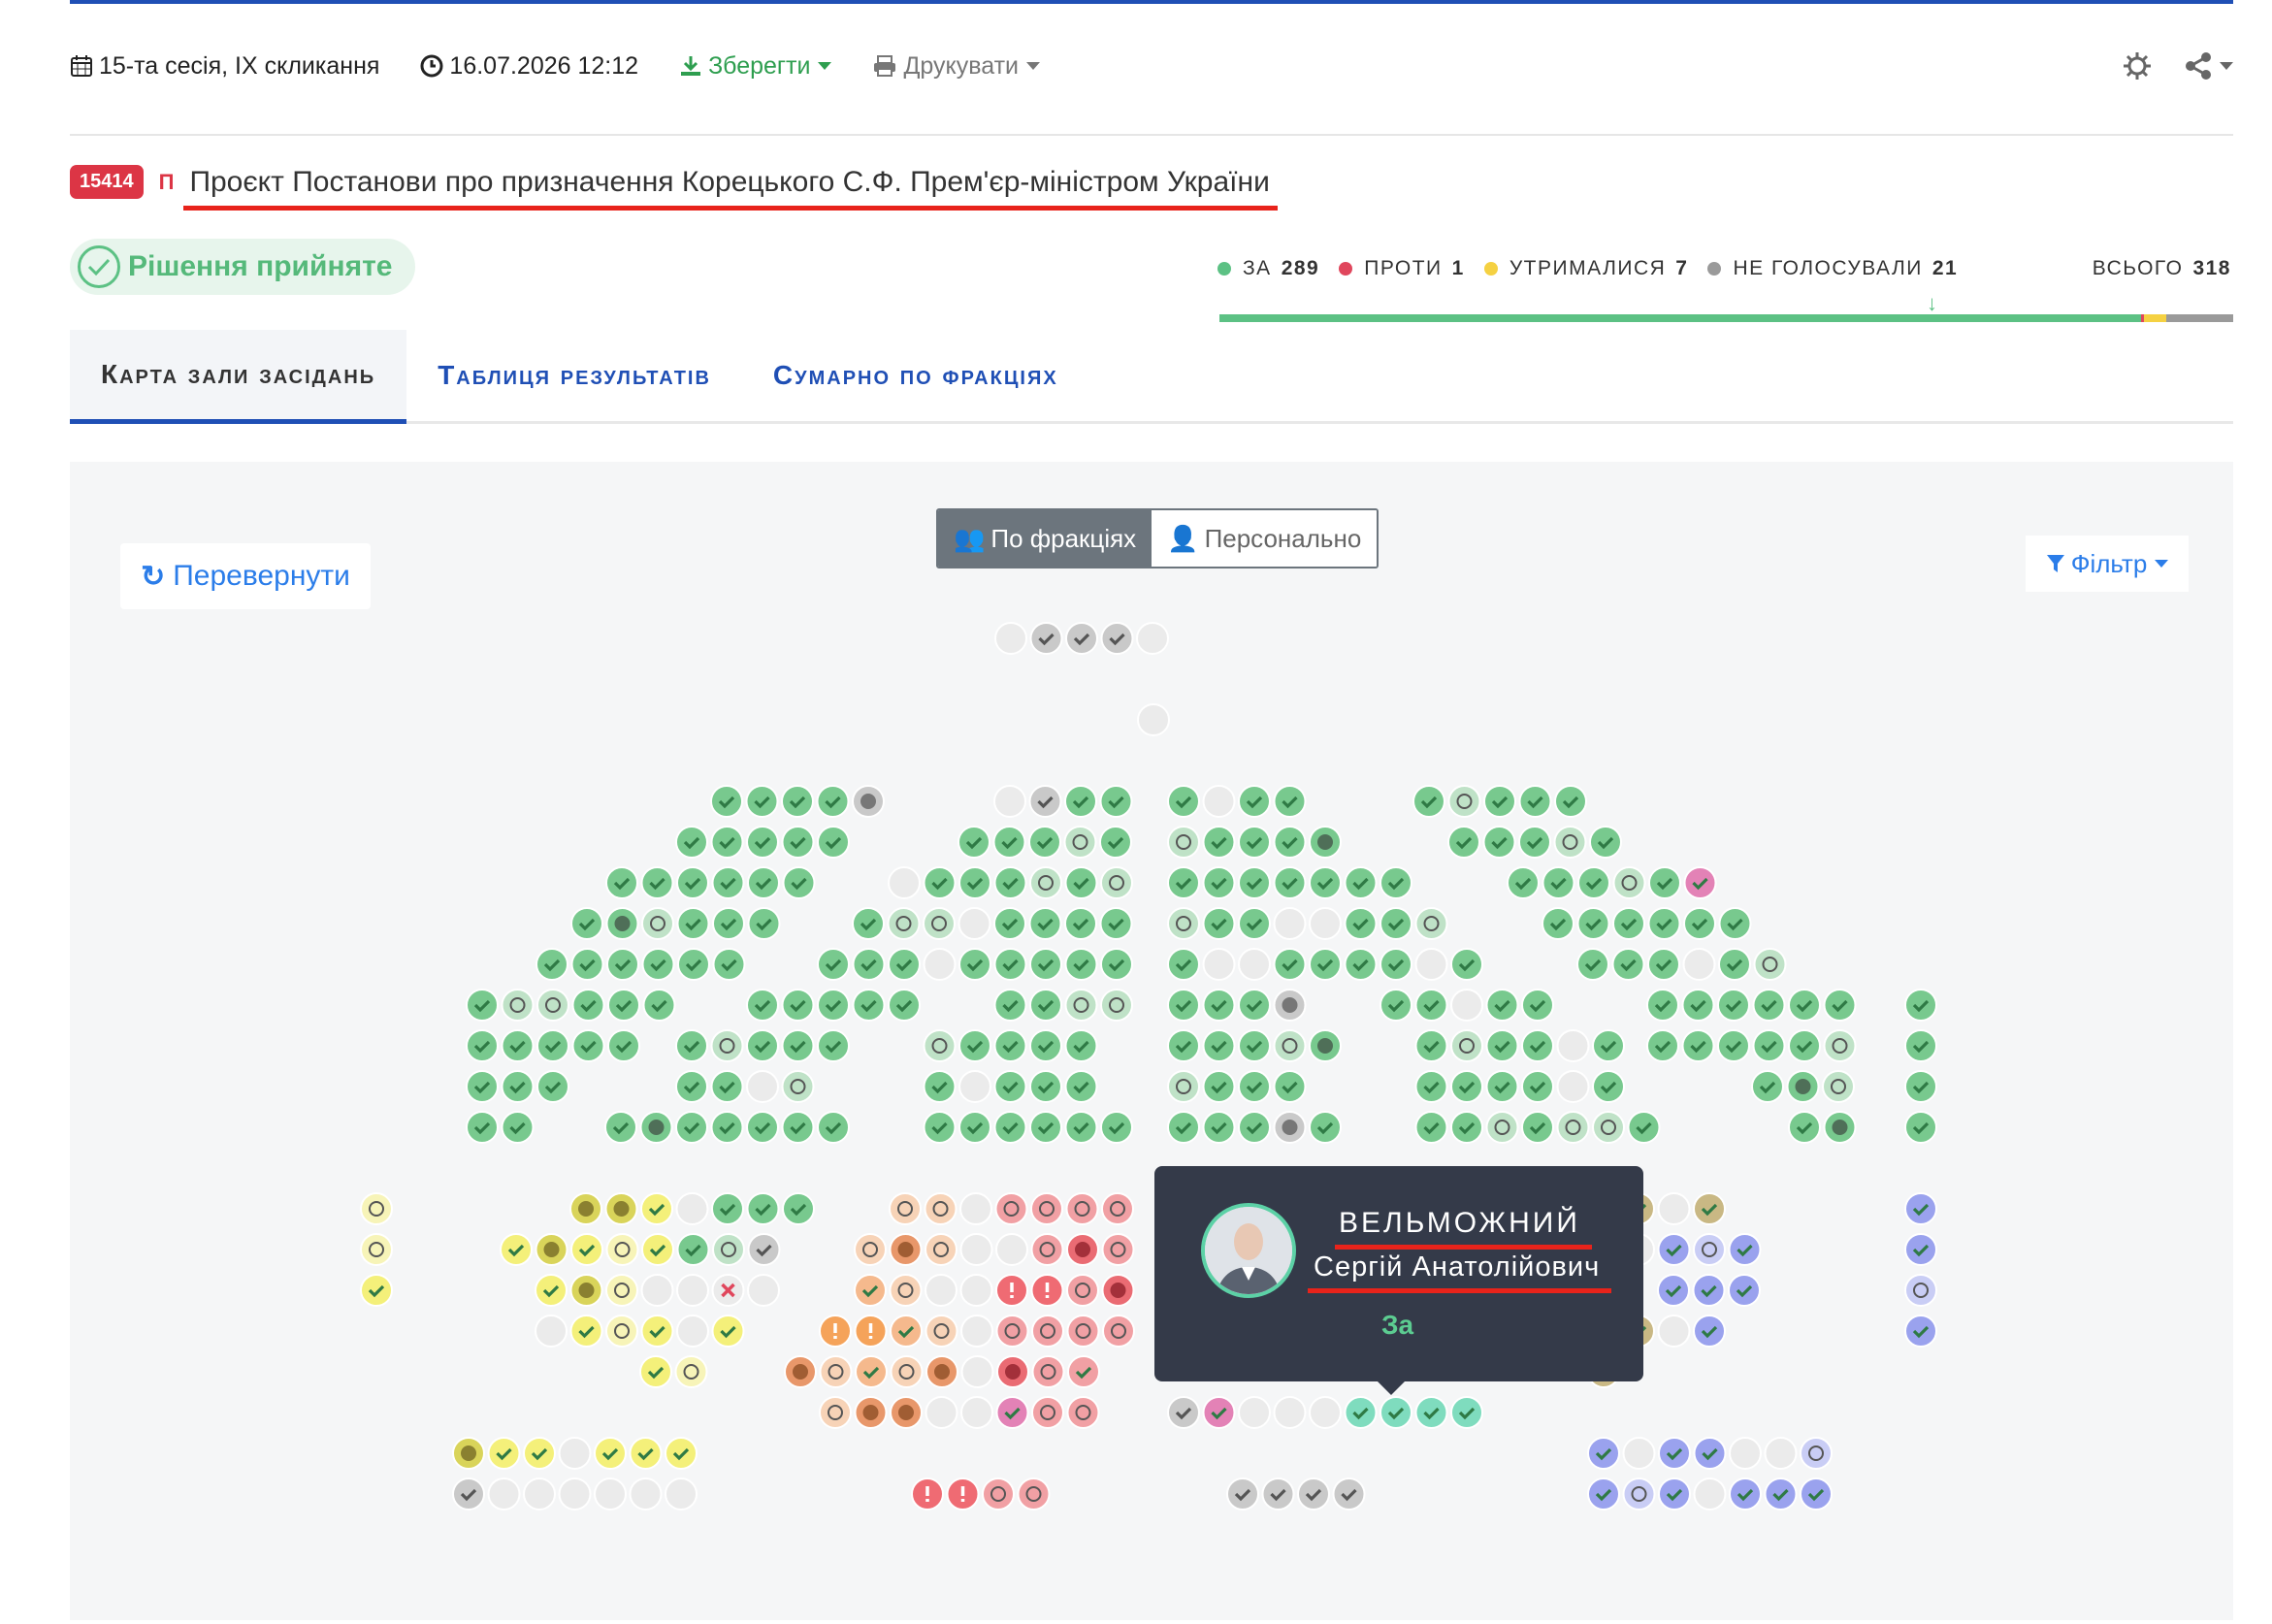 This screenshot has height=1624, width=2272. What do you see at coordinates (2137, 66) in the screenshot?
I see `settings-gear-icon` at bounding box center [2137, 66].